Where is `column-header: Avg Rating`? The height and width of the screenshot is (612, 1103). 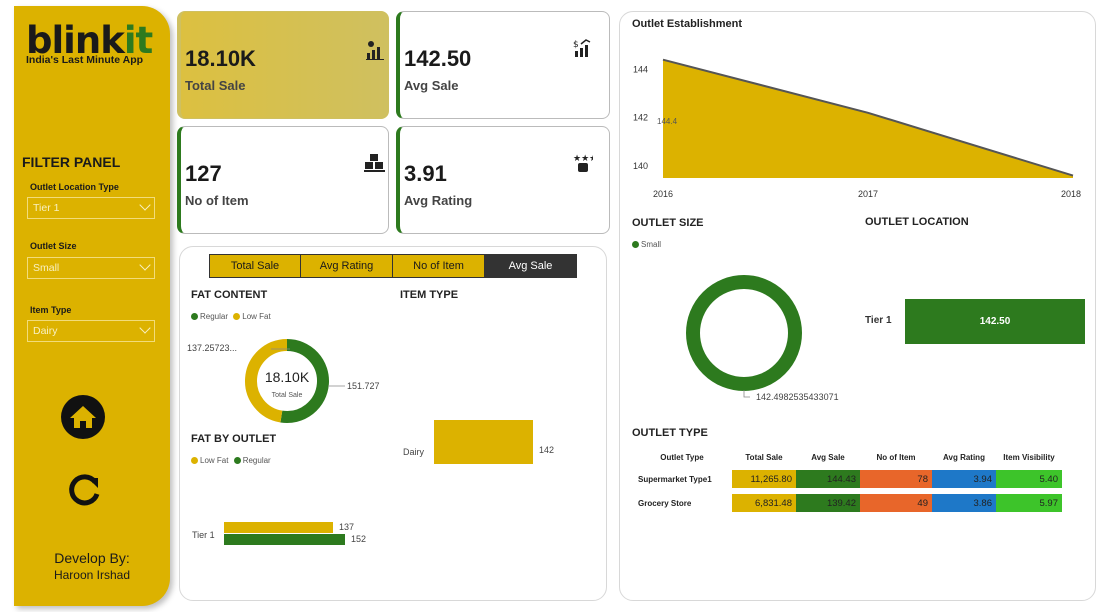
column-header: Avg Rating is located at coordinates (964, 457).